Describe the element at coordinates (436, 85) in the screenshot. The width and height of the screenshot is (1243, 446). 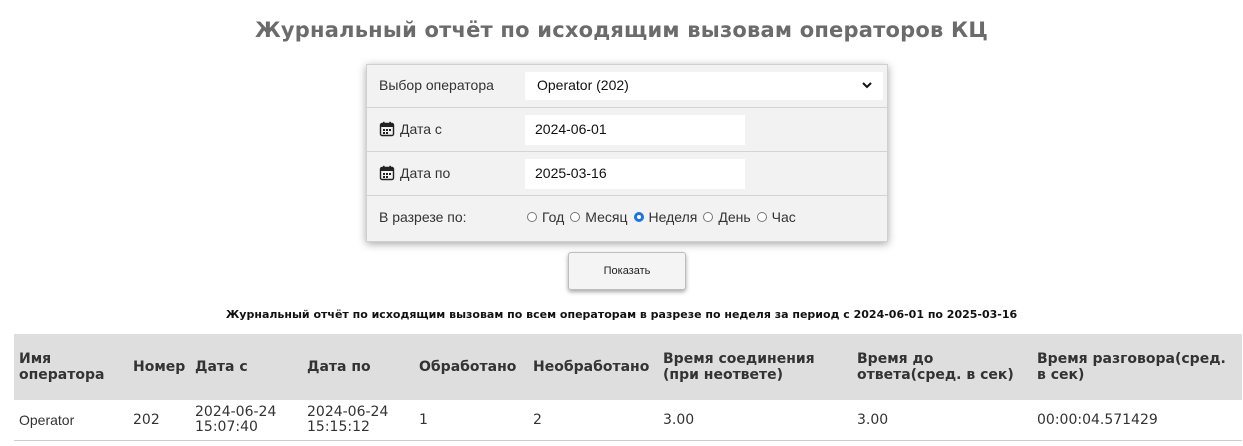
I see `operator-label: Выбор оператора` at that location.